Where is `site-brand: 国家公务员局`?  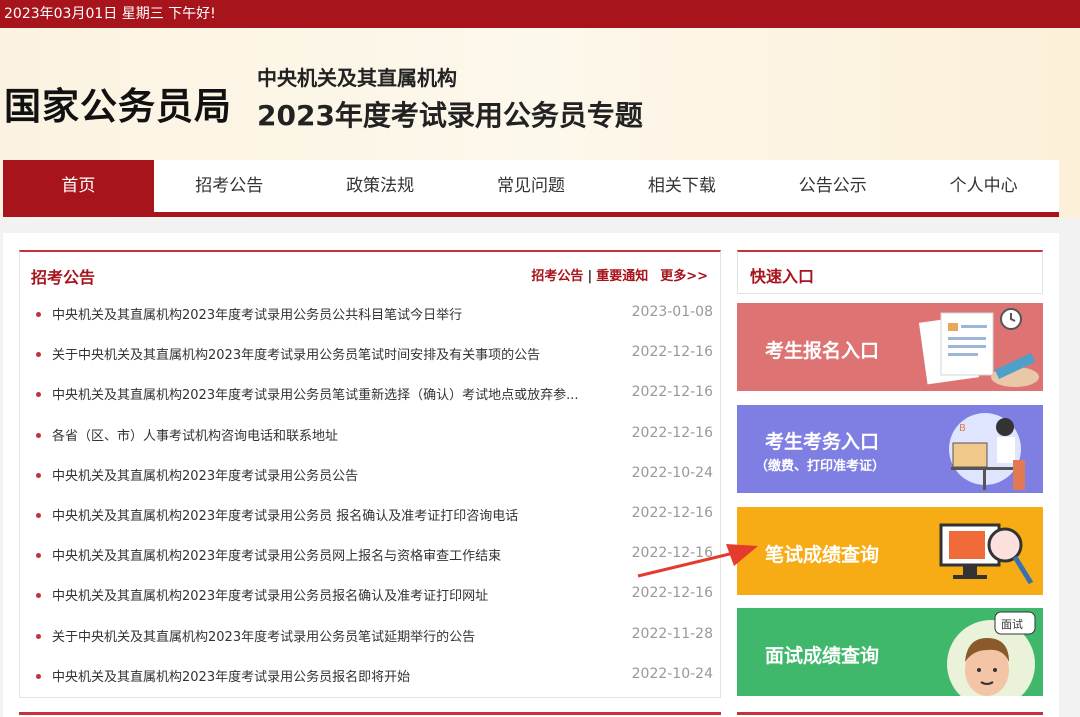
site-brand: 国家公务员局 is located at coordinates (118, 106).